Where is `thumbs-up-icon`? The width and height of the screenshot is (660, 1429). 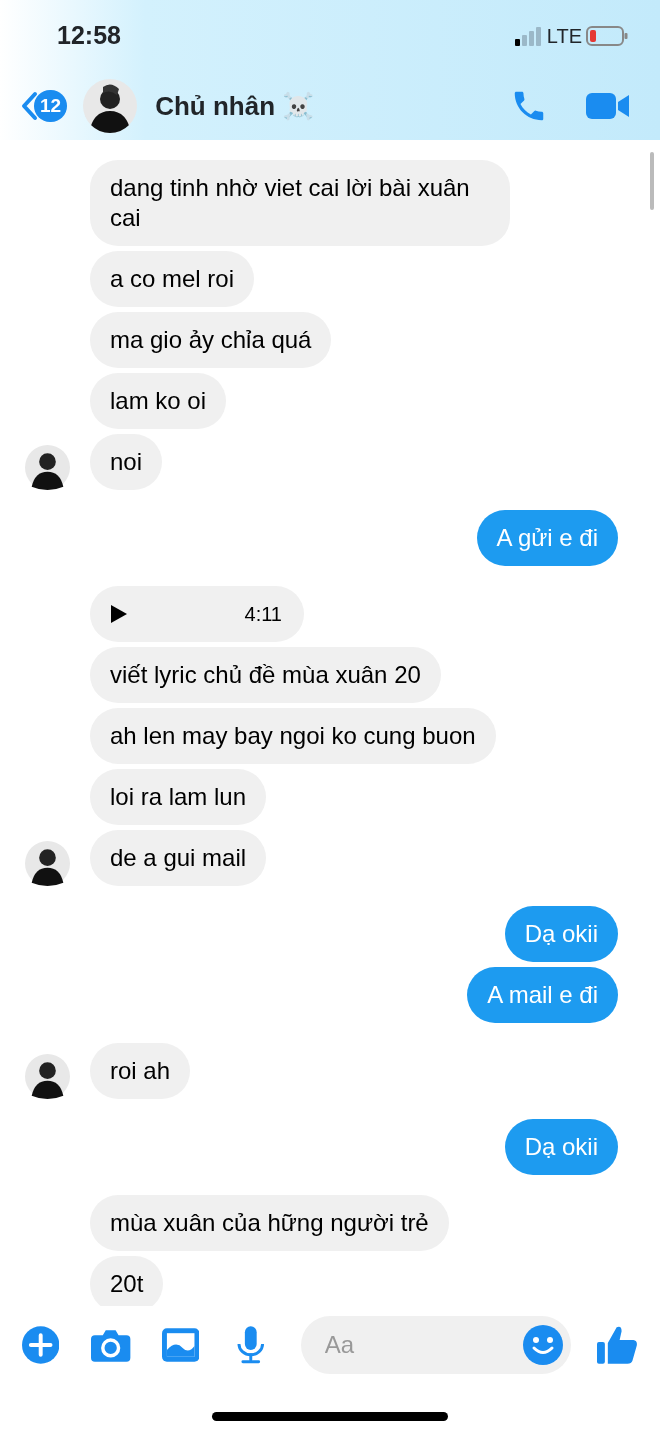
thumbs-up-icon is located at coordinates (617, 1345).